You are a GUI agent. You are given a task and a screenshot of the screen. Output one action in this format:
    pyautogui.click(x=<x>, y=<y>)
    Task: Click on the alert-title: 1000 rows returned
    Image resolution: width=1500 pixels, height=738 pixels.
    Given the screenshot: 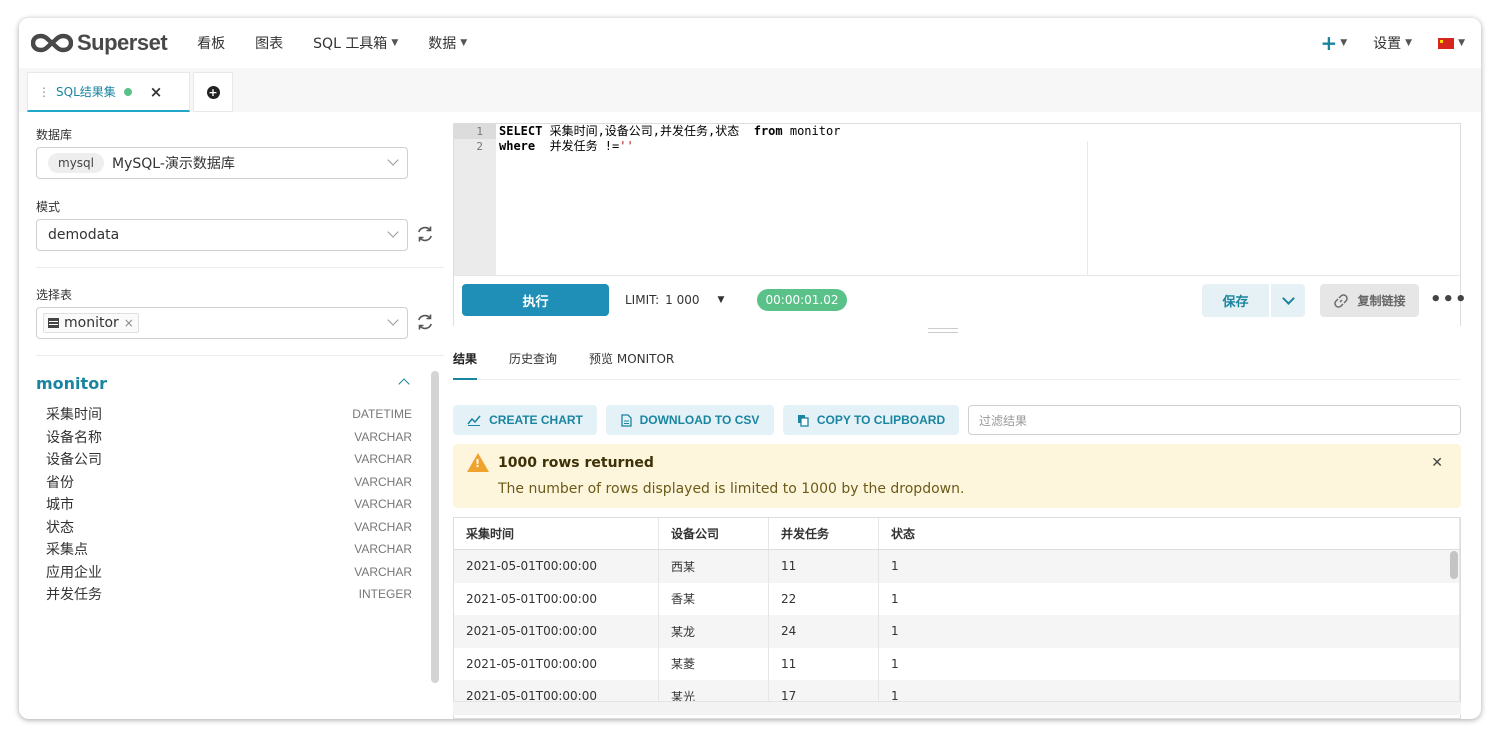 What is the action you would take?
    pyautogui.click(x=576, y=463)
    